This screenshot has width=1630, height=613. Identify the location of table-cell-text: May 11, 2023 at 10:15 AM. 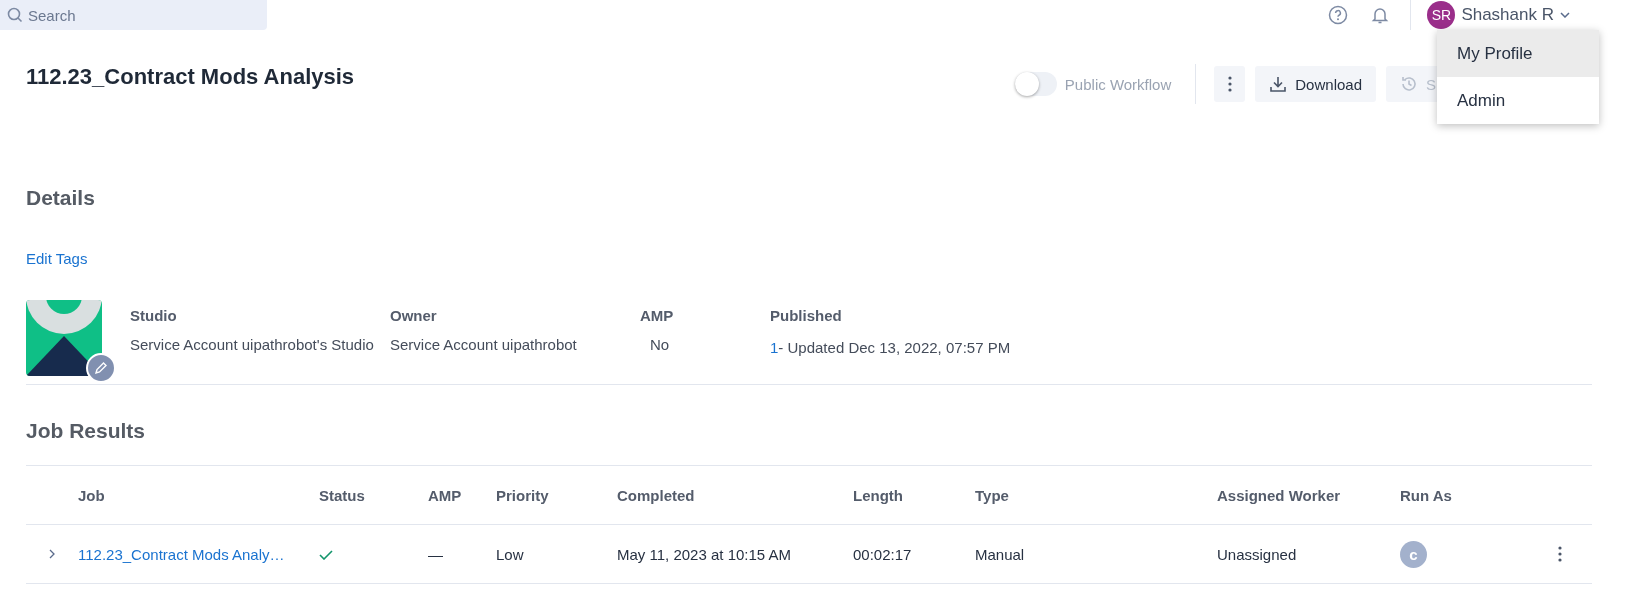
(704, 554).